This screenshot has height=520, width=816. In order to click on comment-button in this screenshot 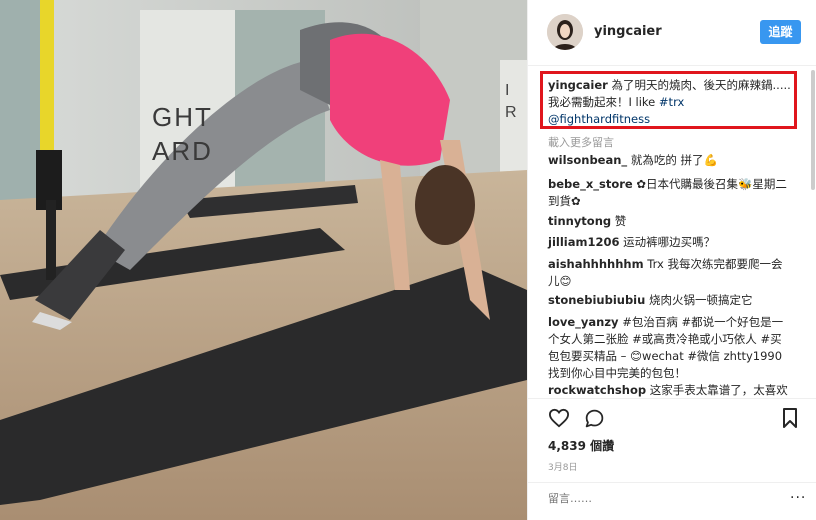, I will do `click(594, 420)`.